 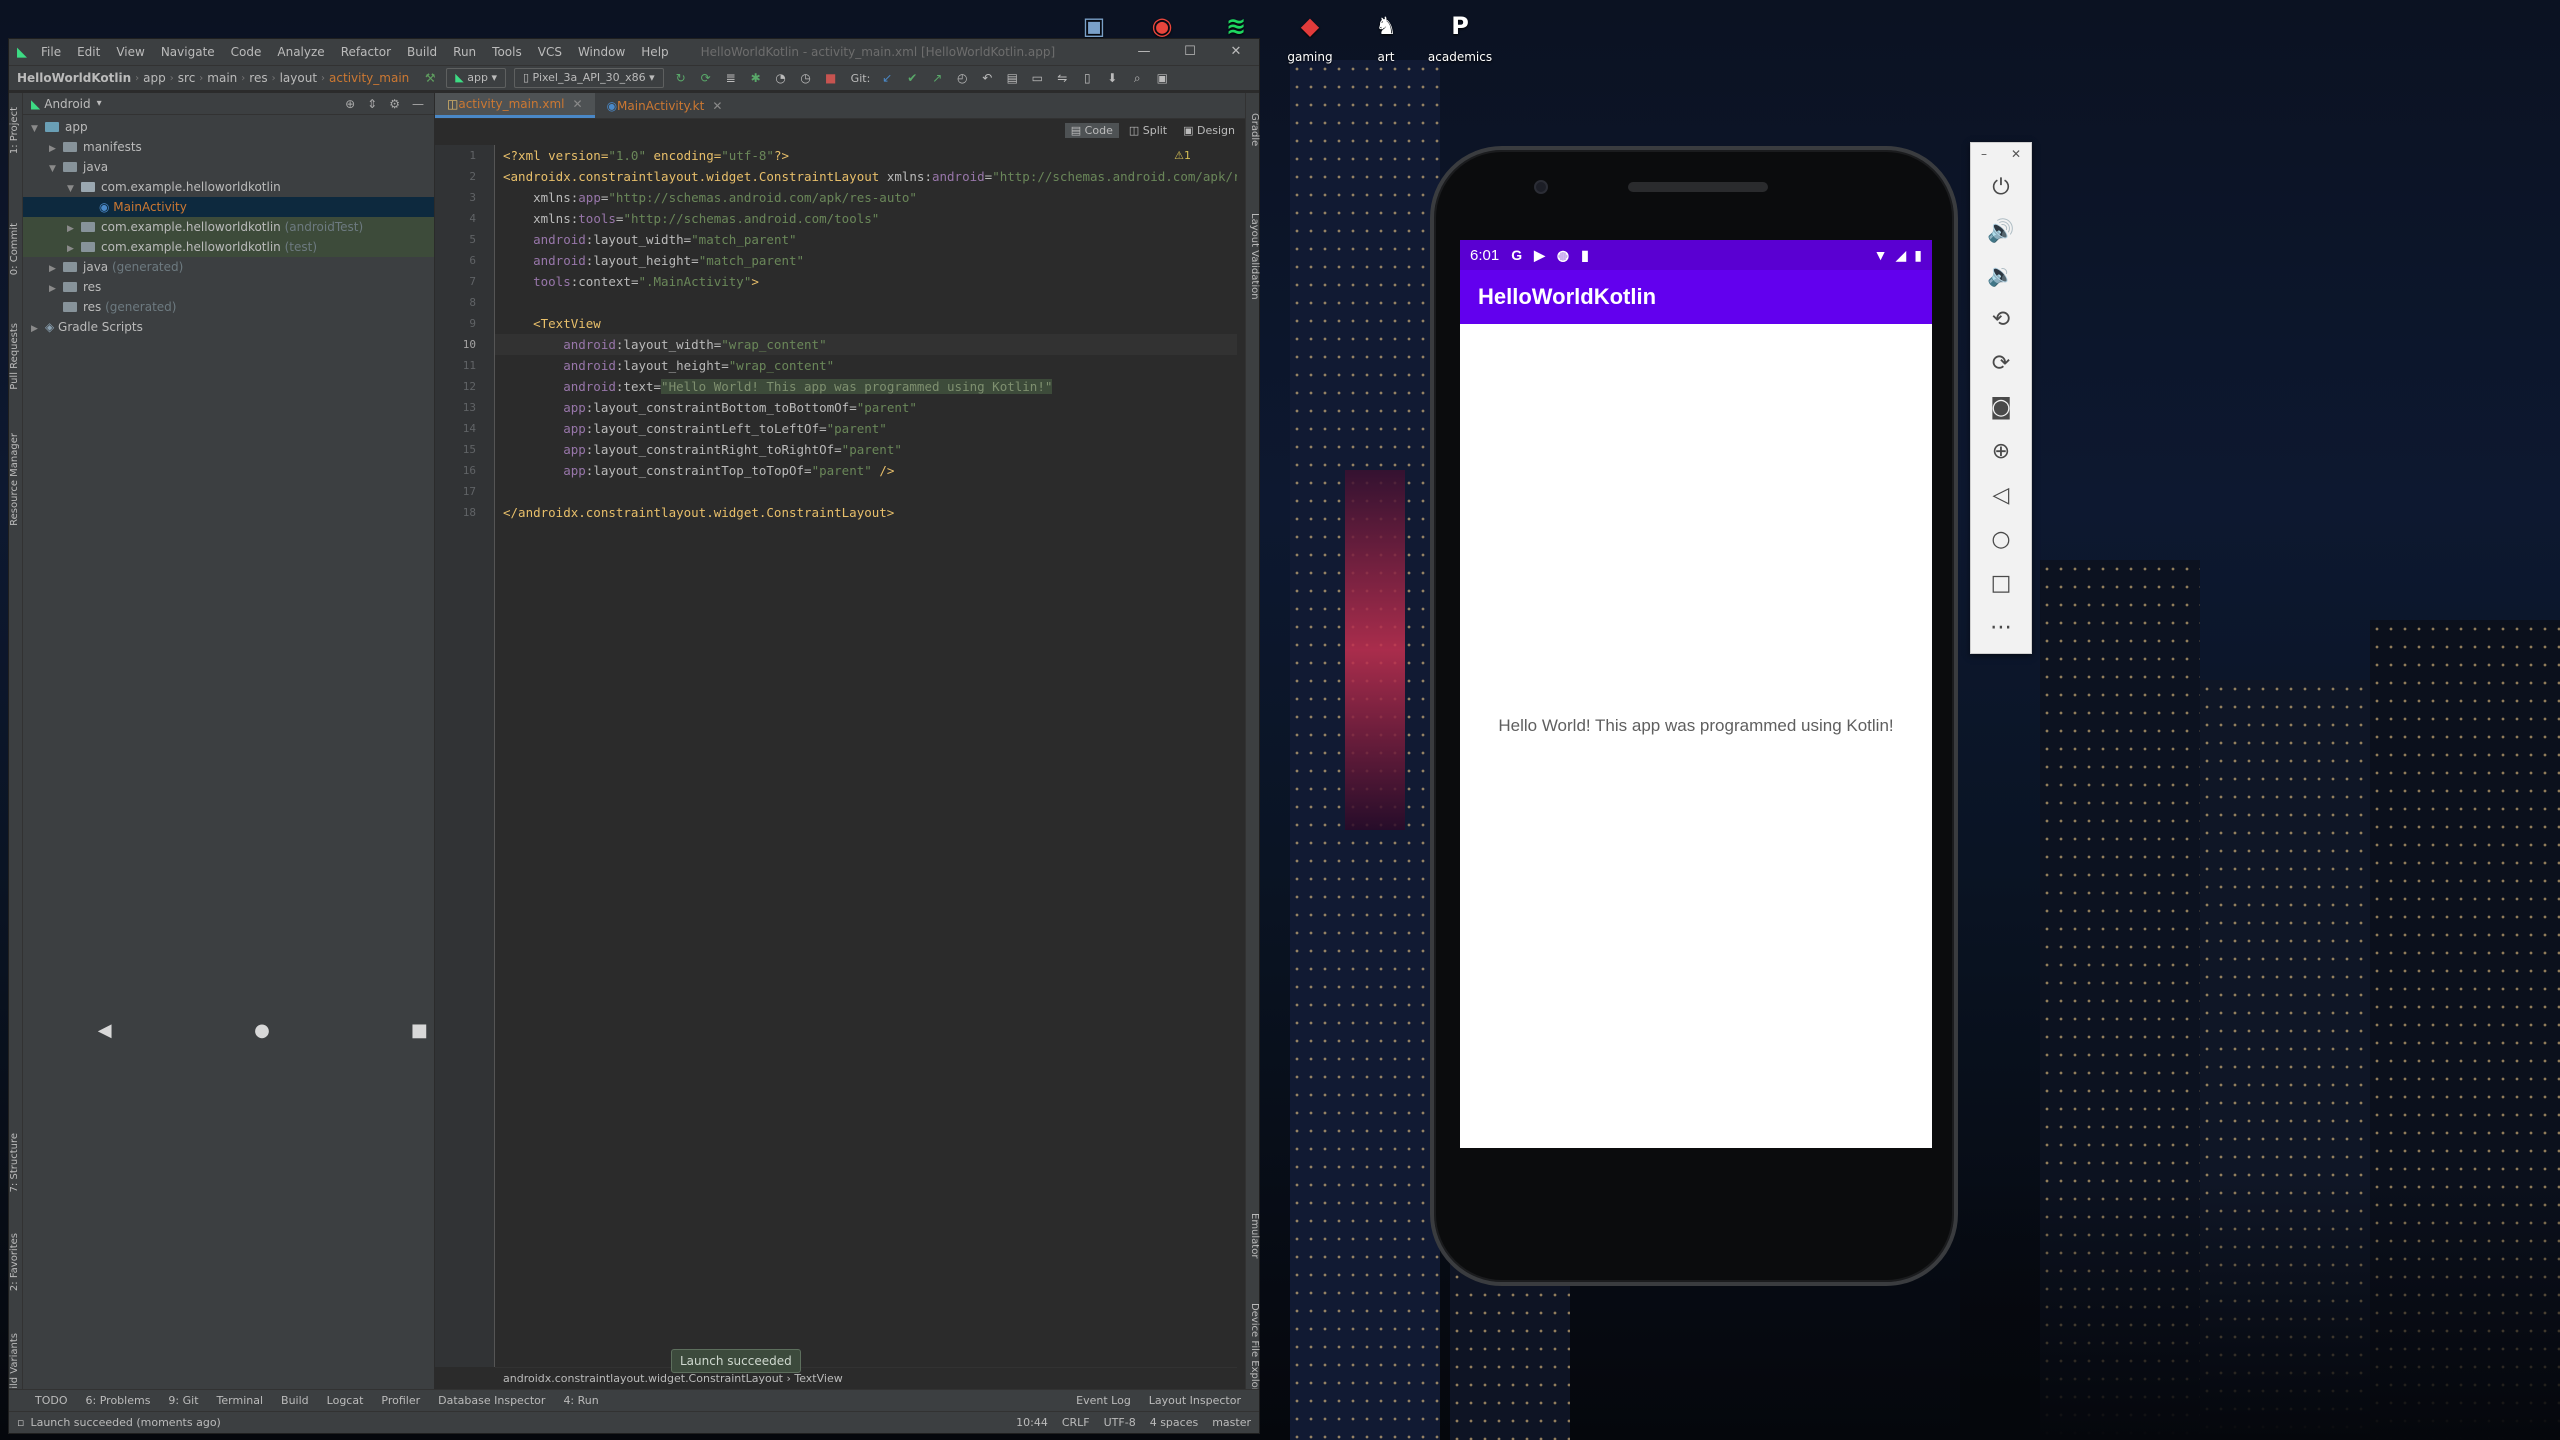 What do you see at coordinates (1144, 52) in the screenshot?
I see `minimize-button: —` at bounding box center [1144, 52].